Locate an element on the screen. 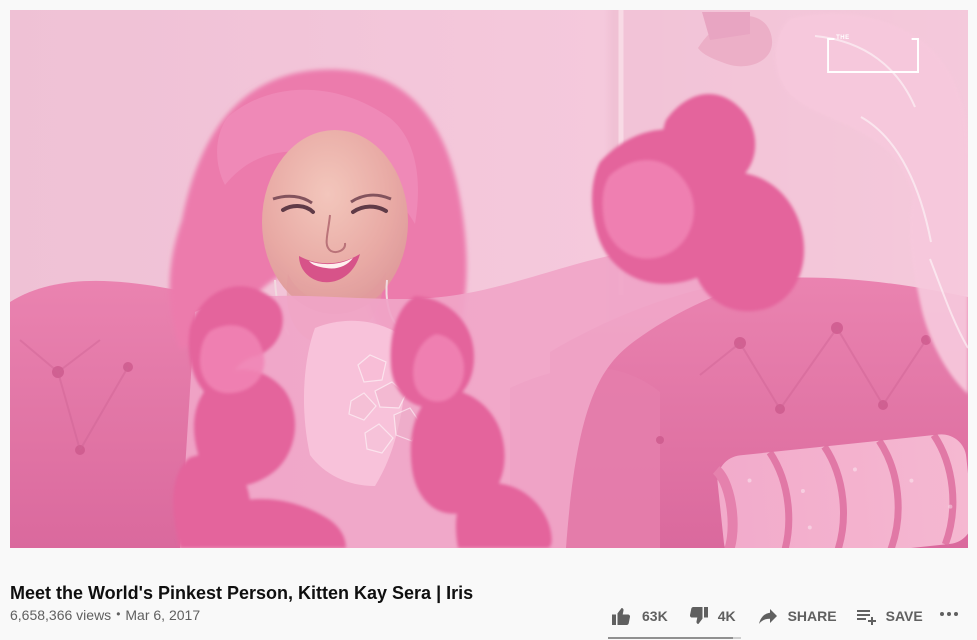 This screenshot has height=640, width=977. video-actions: 63K 4K SHARE SAVE is located at coordinates (785, 616).